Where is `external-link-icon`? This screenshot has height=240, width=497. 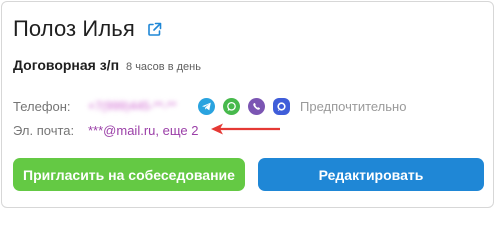
external-link-icon is located at coordinates (154, 29).